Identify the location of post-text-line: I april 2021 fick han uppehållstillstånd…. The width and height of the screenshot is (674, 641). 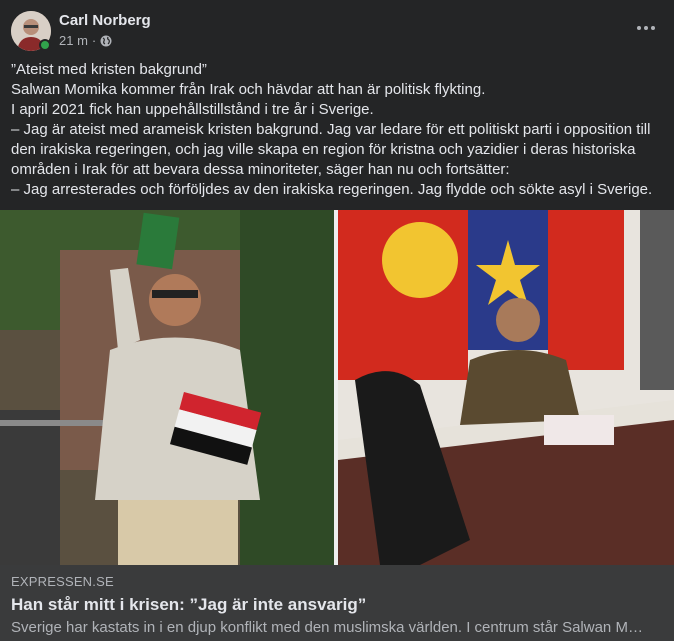
(192, 109).